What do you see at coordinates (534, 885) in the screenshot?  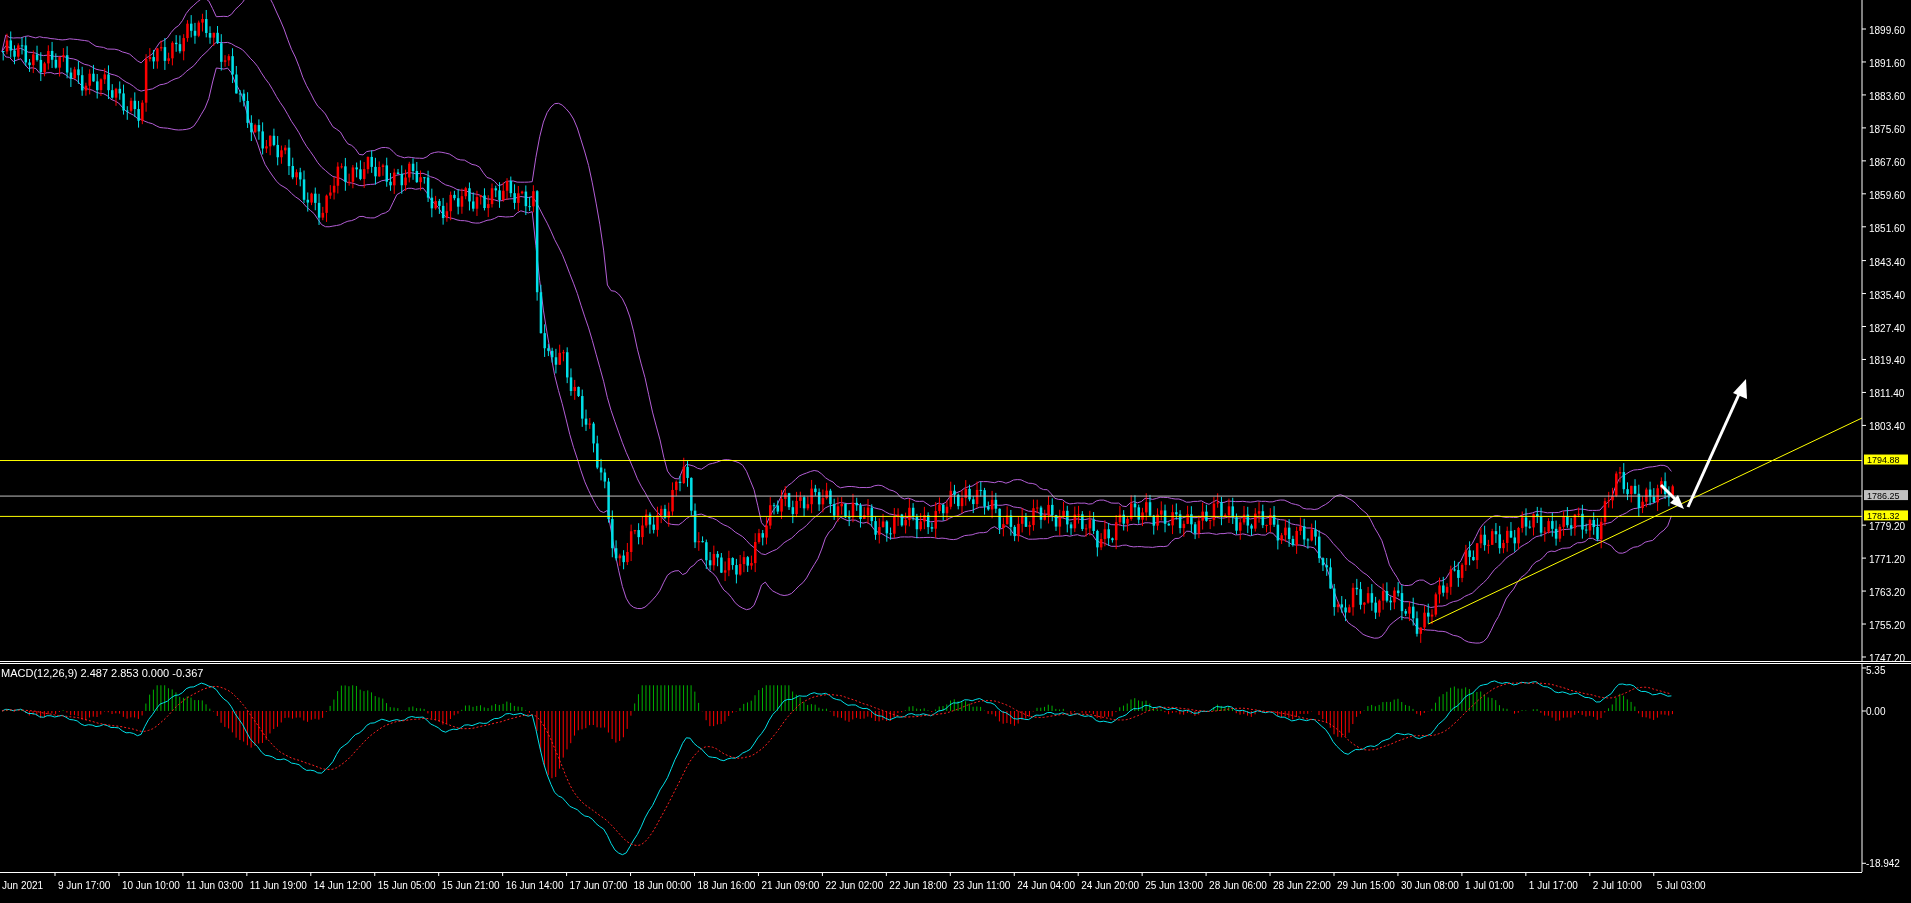 I see `time-label: 16 Jun 14:00` at bounding box center [534, 885].